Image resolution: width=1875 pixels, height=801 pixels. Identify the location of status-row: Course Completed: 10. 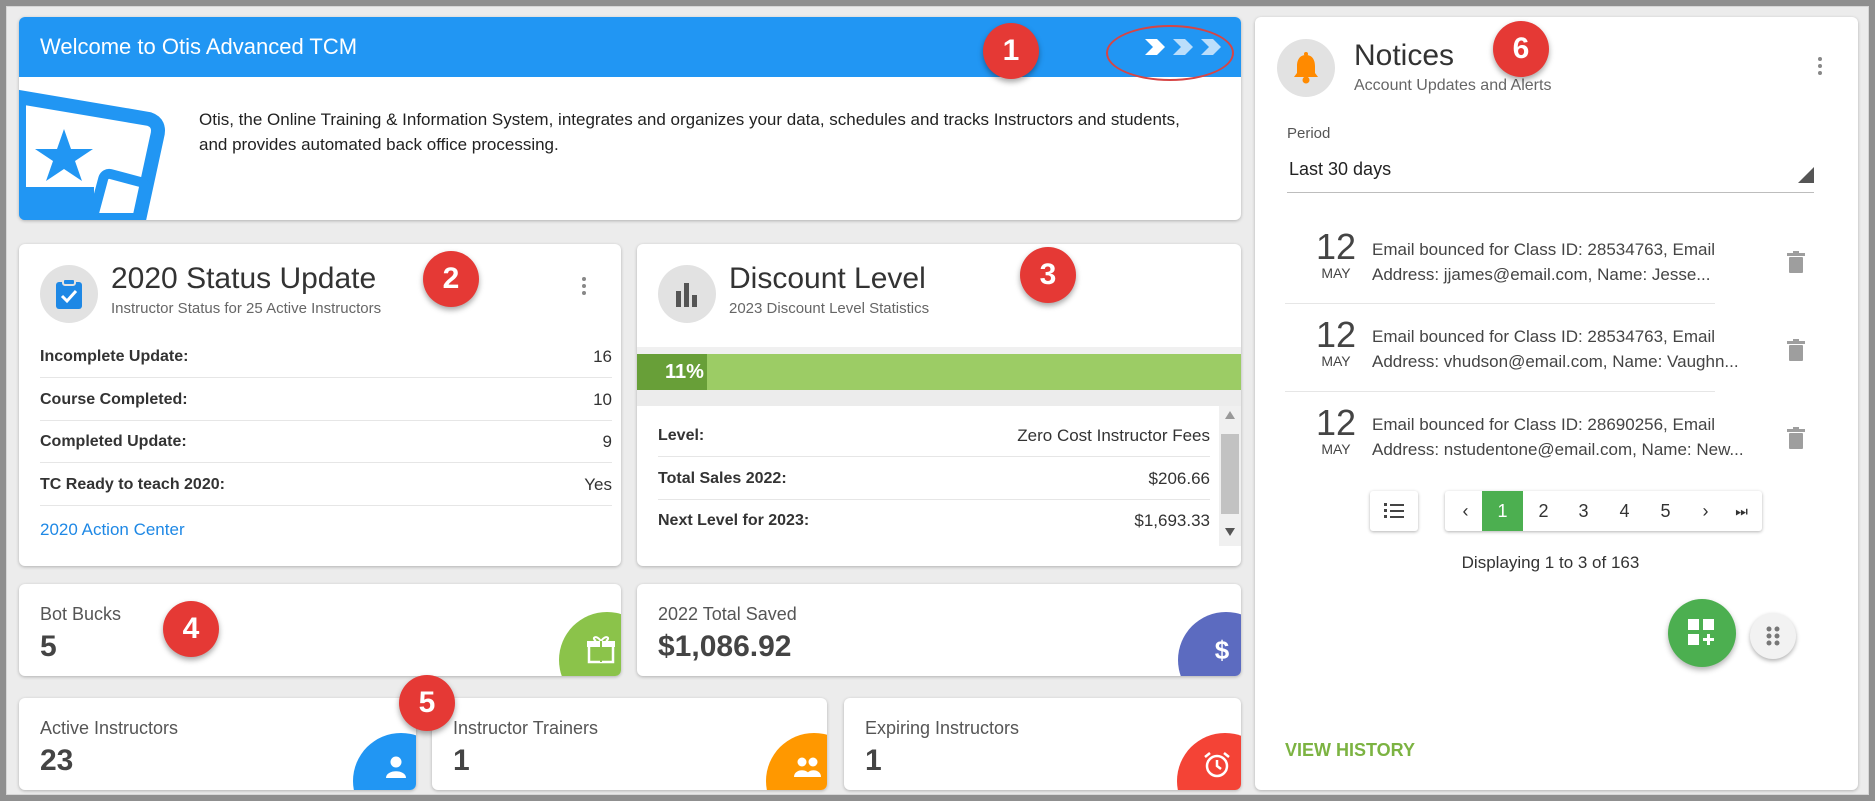
(326, 400).